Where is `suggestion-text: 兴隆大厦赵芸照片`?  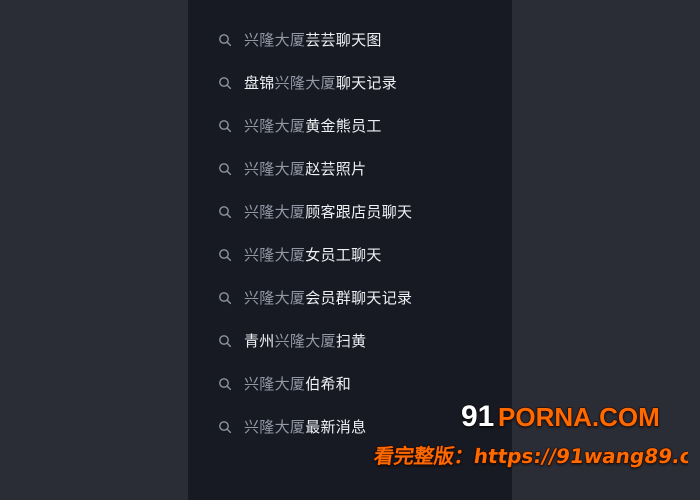
suggestion-text: 兴隆大厦赵芸照片 is located at coordinates (305, 168).